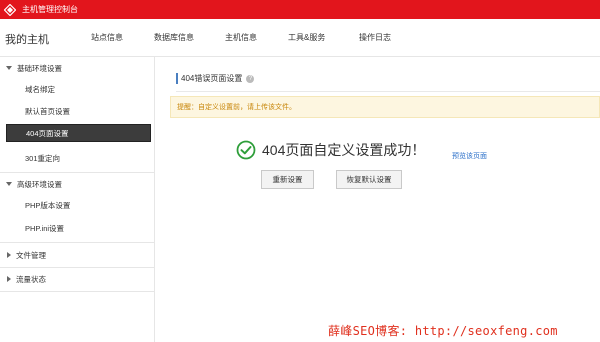  I want to click on sidebar-item-label: 域名绑定, so click(40, 89).